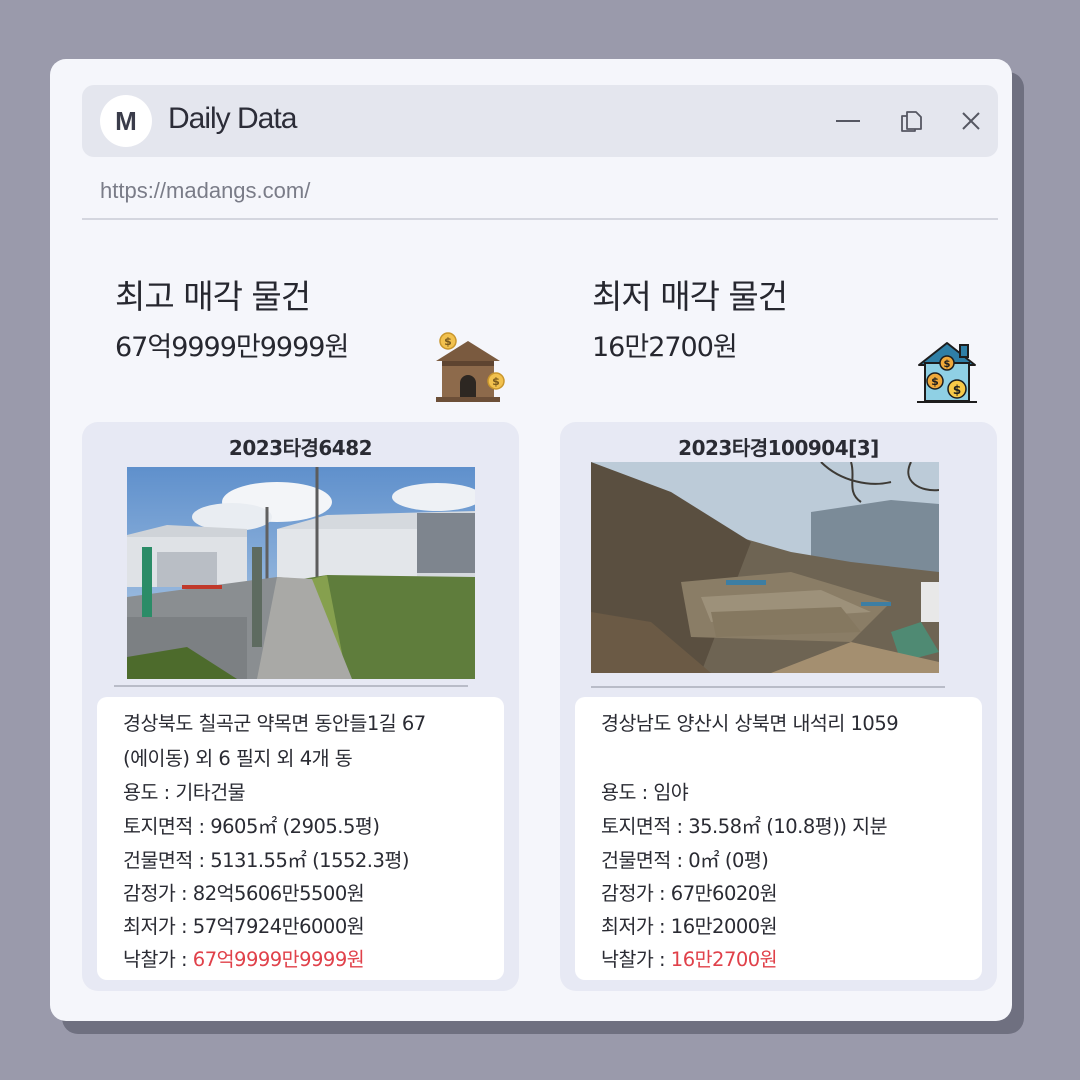 The height and width of the screenshot is (1080, 1080). What do you see at coordinates (232, 118) in the screenshot?
I see `app-title: Daily Data` at bounding box center [232, 118].